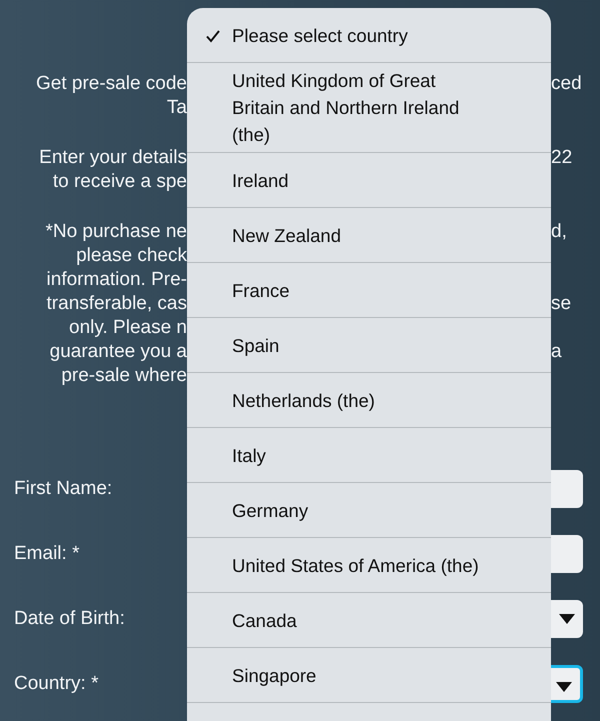 The height and width of the screenshot is (721, 600). I want to click on intro-text: only. Please n, so click(128, 328).